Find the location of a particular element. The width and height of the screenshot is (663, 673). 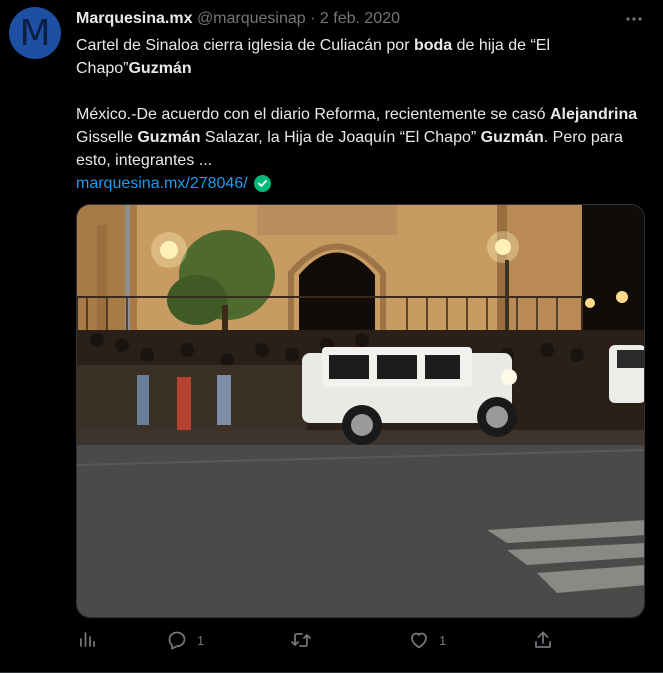

link-line: marquesina.mx/278046/ is located at coordinates (361, 183).